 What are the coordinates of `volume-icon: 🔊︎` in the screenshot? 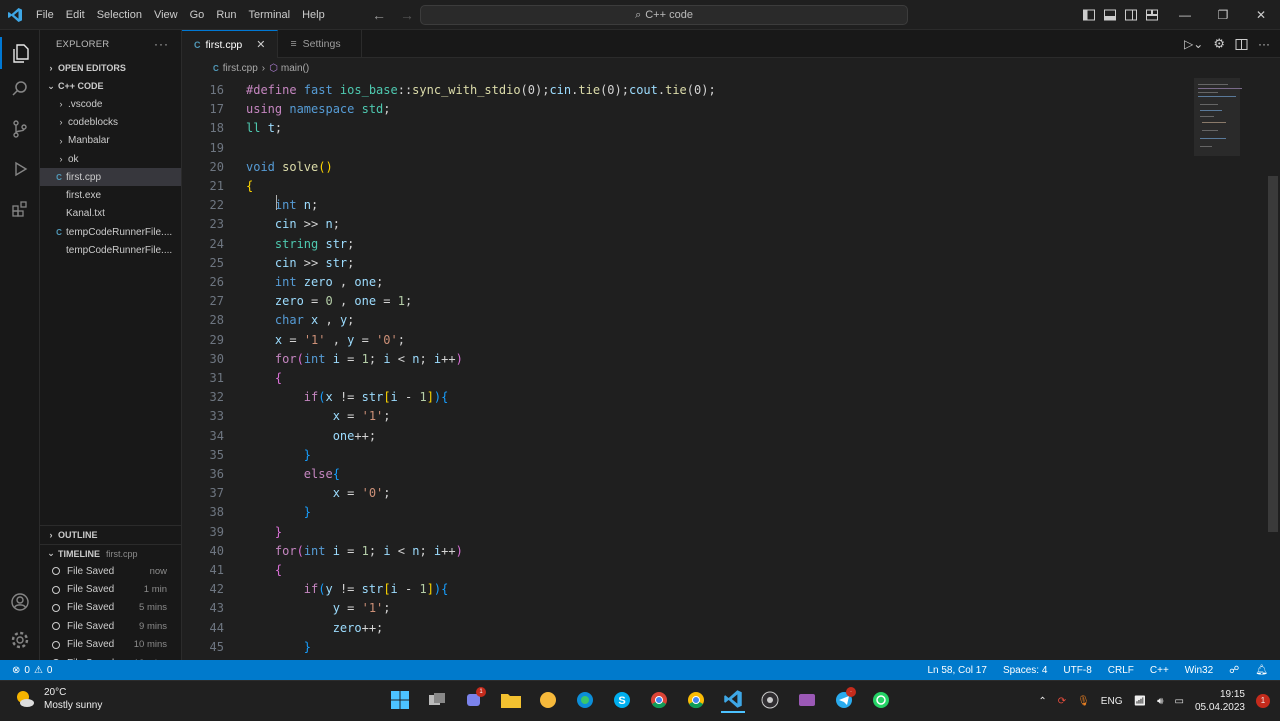 It's located at (1160, 701).